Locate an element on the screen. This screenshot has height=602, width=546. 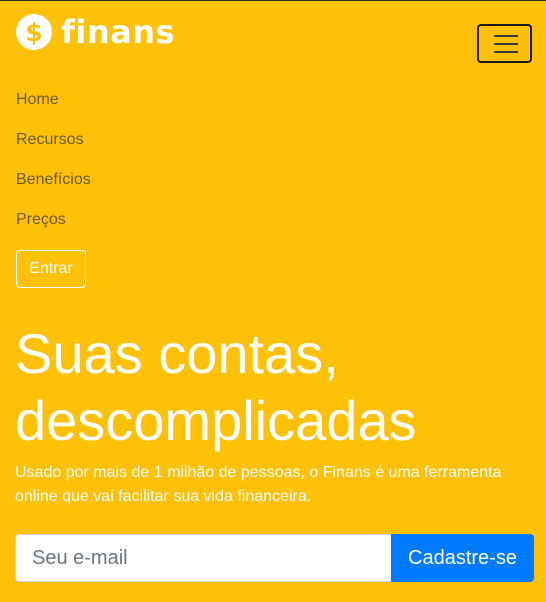
hero-title-line1: Suas contas, is located at coordinates (177, 353).